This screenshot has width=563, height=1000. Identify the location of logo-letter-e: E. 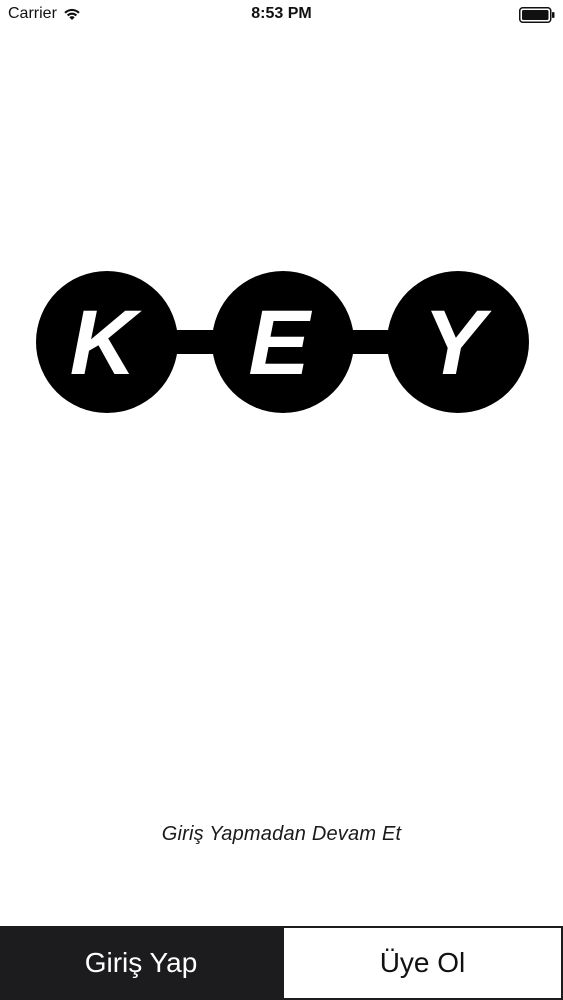
(280, 343).